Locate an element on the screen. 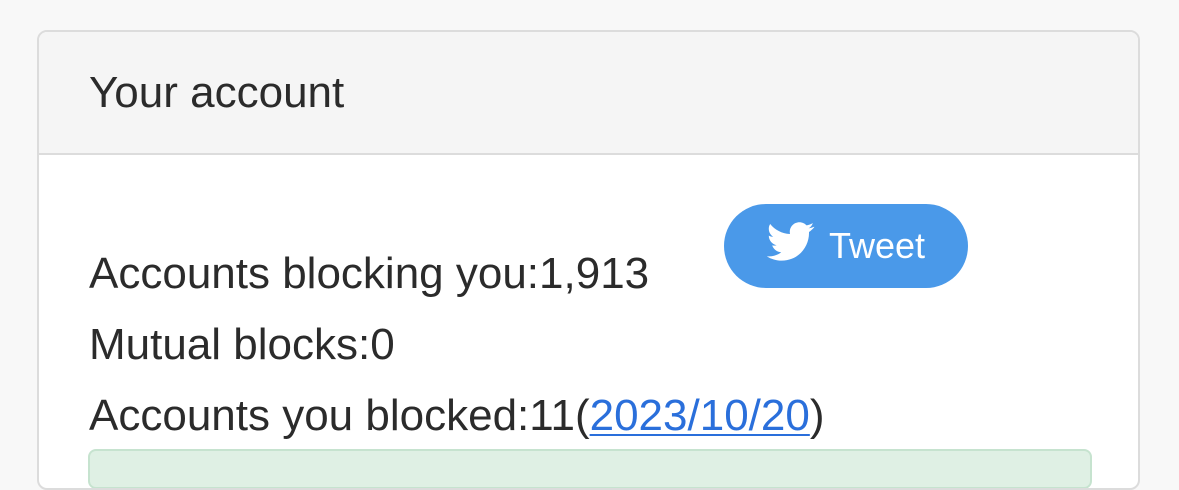 Image resolution: width=1179 pixels, height=490 pixels. card-title: Your account is located at coordinates (217, 92).